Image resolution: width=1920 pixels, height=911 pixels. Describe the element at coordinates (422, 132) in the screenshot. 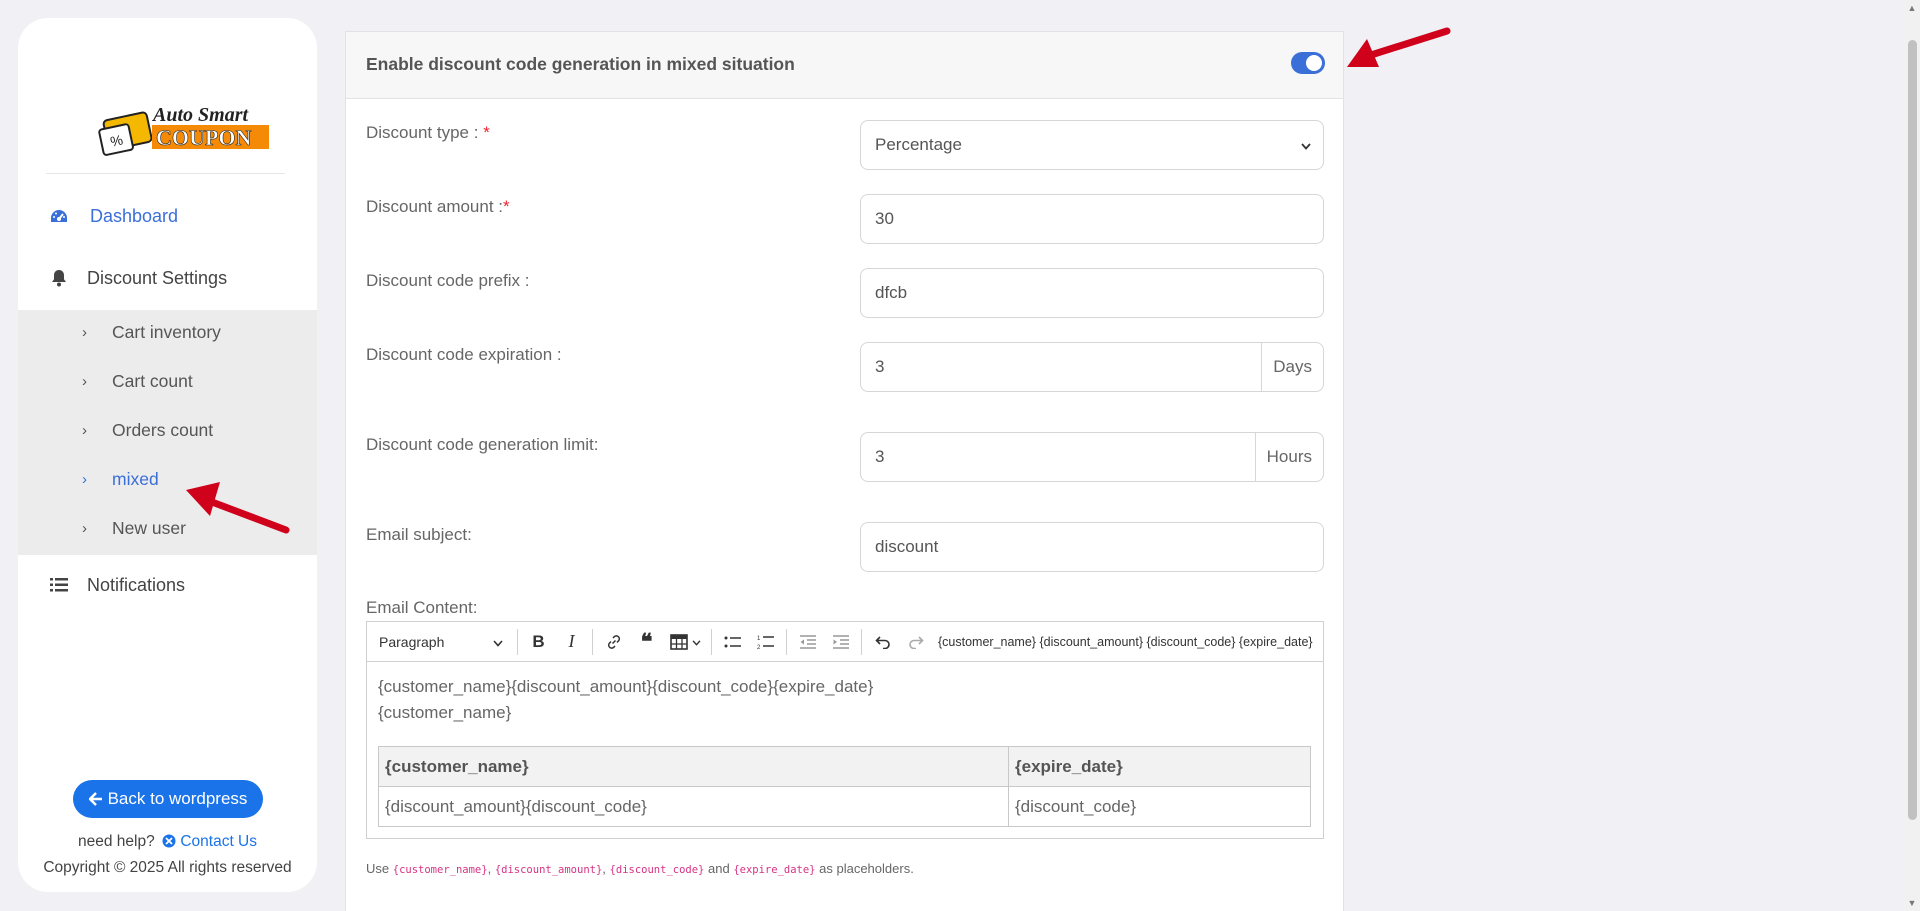

I see `discount-type-label-text: Discount type :` at that location.